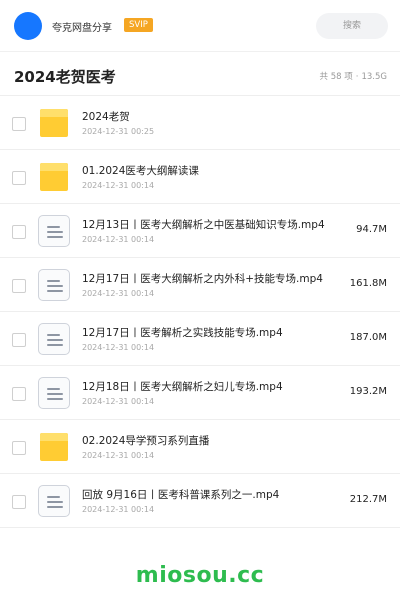 Image resolution: width=400 pixels, height=600 pixels. What do you see at coordinates (182, 332) in the screenshot?
I see `item-name: 12月17日丨医考解析之实践技能专场.mp4` at bounding box center [182, 332].